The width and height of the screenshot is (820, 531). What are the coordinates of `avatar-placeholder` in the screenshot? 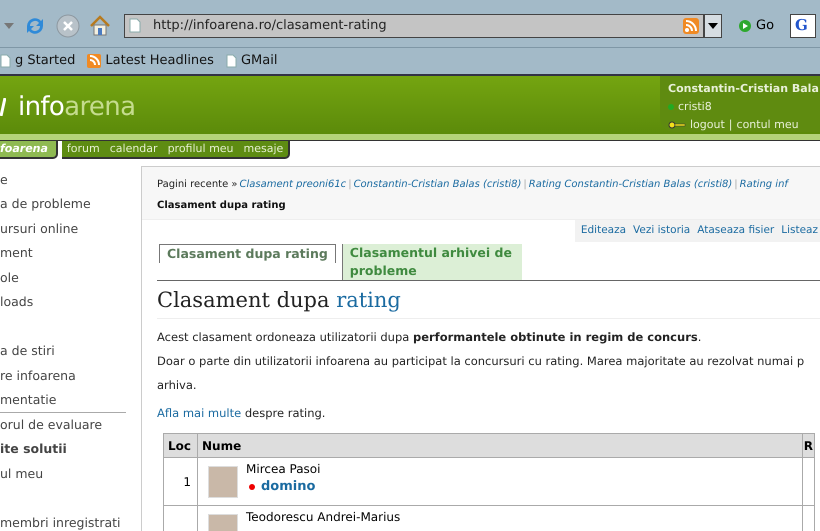 It's located at (223, 482).